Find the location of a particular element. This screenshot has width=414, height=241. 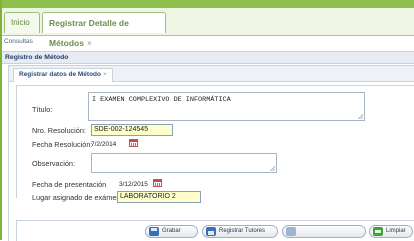

tab-registrar-detalle: Registrar Detalle de Métodos × is located at coordinates (104, 30).